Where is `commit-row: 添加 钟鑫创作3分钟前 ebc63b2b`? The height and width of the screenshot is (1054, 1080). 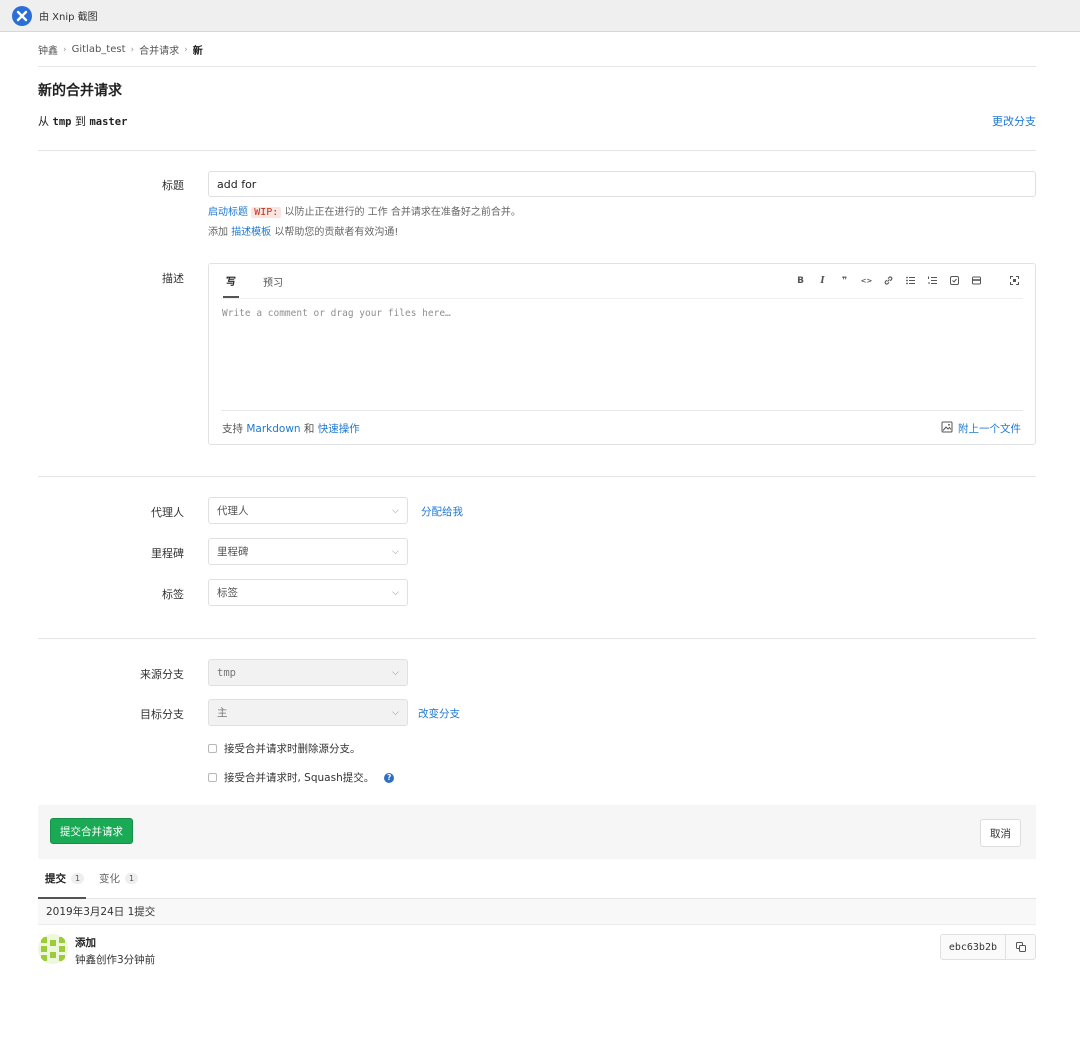
commit-row: 添加 钟鑫创作3分钟前 ebc63b2b is located at coordinates (537, 951).